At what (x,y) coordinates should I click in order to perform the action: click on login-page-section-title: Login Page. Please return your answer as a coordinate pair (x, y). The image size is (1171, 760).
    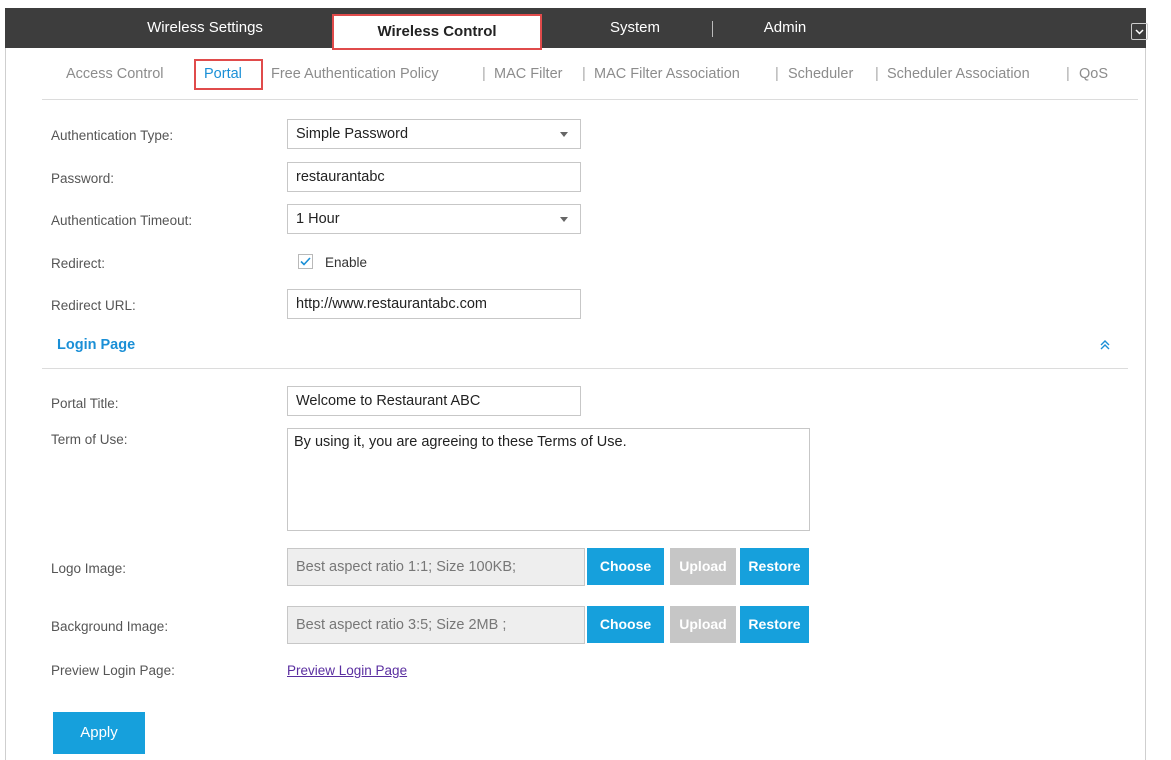
    Looking at the image, I should click on (96, 345).